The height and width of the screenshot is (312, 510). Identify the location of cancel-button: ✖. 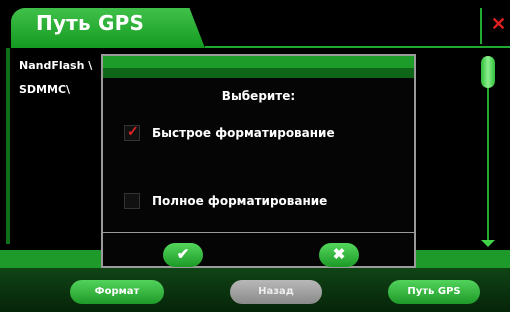
(339, 255).